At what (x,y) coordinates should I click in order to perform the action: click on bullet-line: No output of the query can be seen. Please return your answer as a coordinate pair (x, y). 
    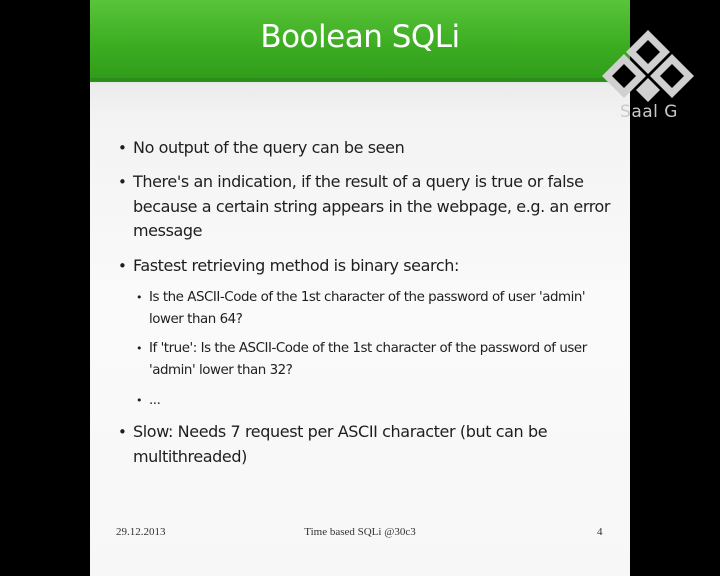
    Looking at the image, I should click on (269, 147).